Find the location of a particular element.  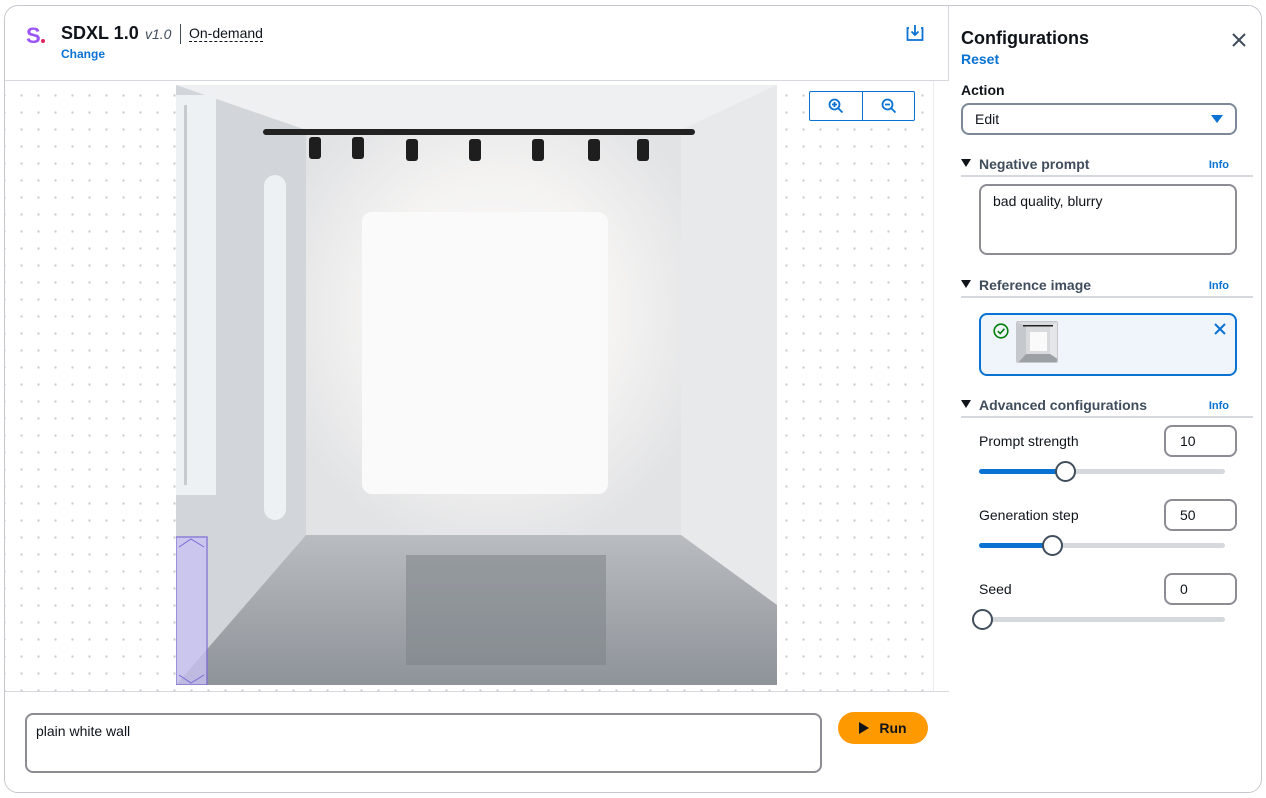

model-header: S SDXL 1.0 v1.0 On-demand Change is located at coordinates (477, 43).